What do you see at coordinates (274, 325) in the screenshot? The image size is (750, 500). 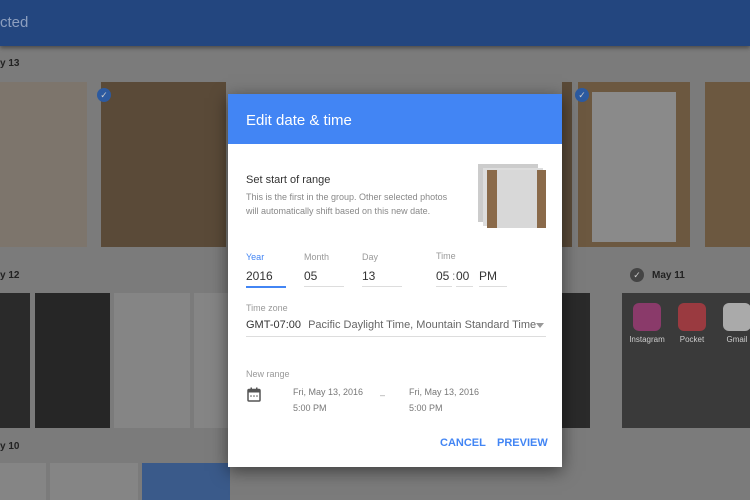 I see `timezone-offset: GMT-07:00` at bounding box center [274, 325].